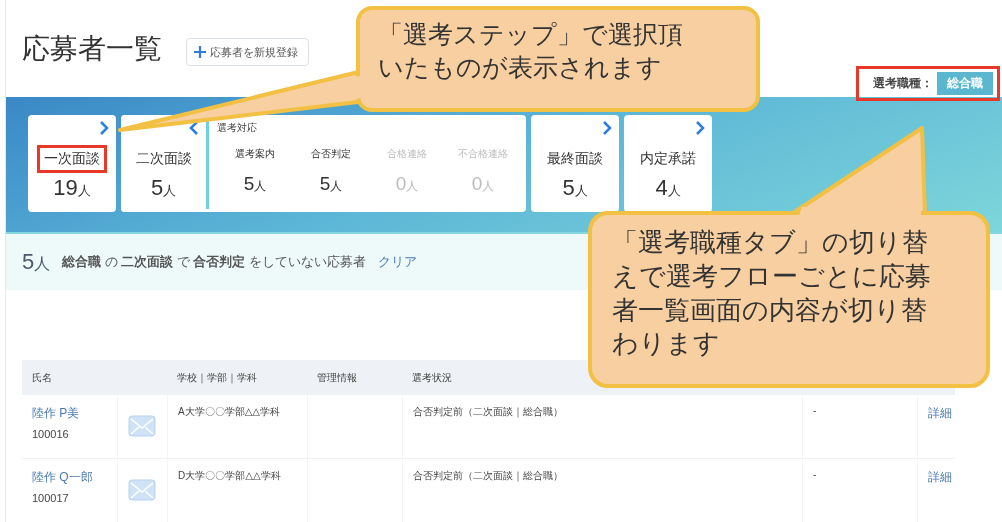 The image size is (1002, 522). I want to click on step-card: 一次面談 19人, so click(72, 163).